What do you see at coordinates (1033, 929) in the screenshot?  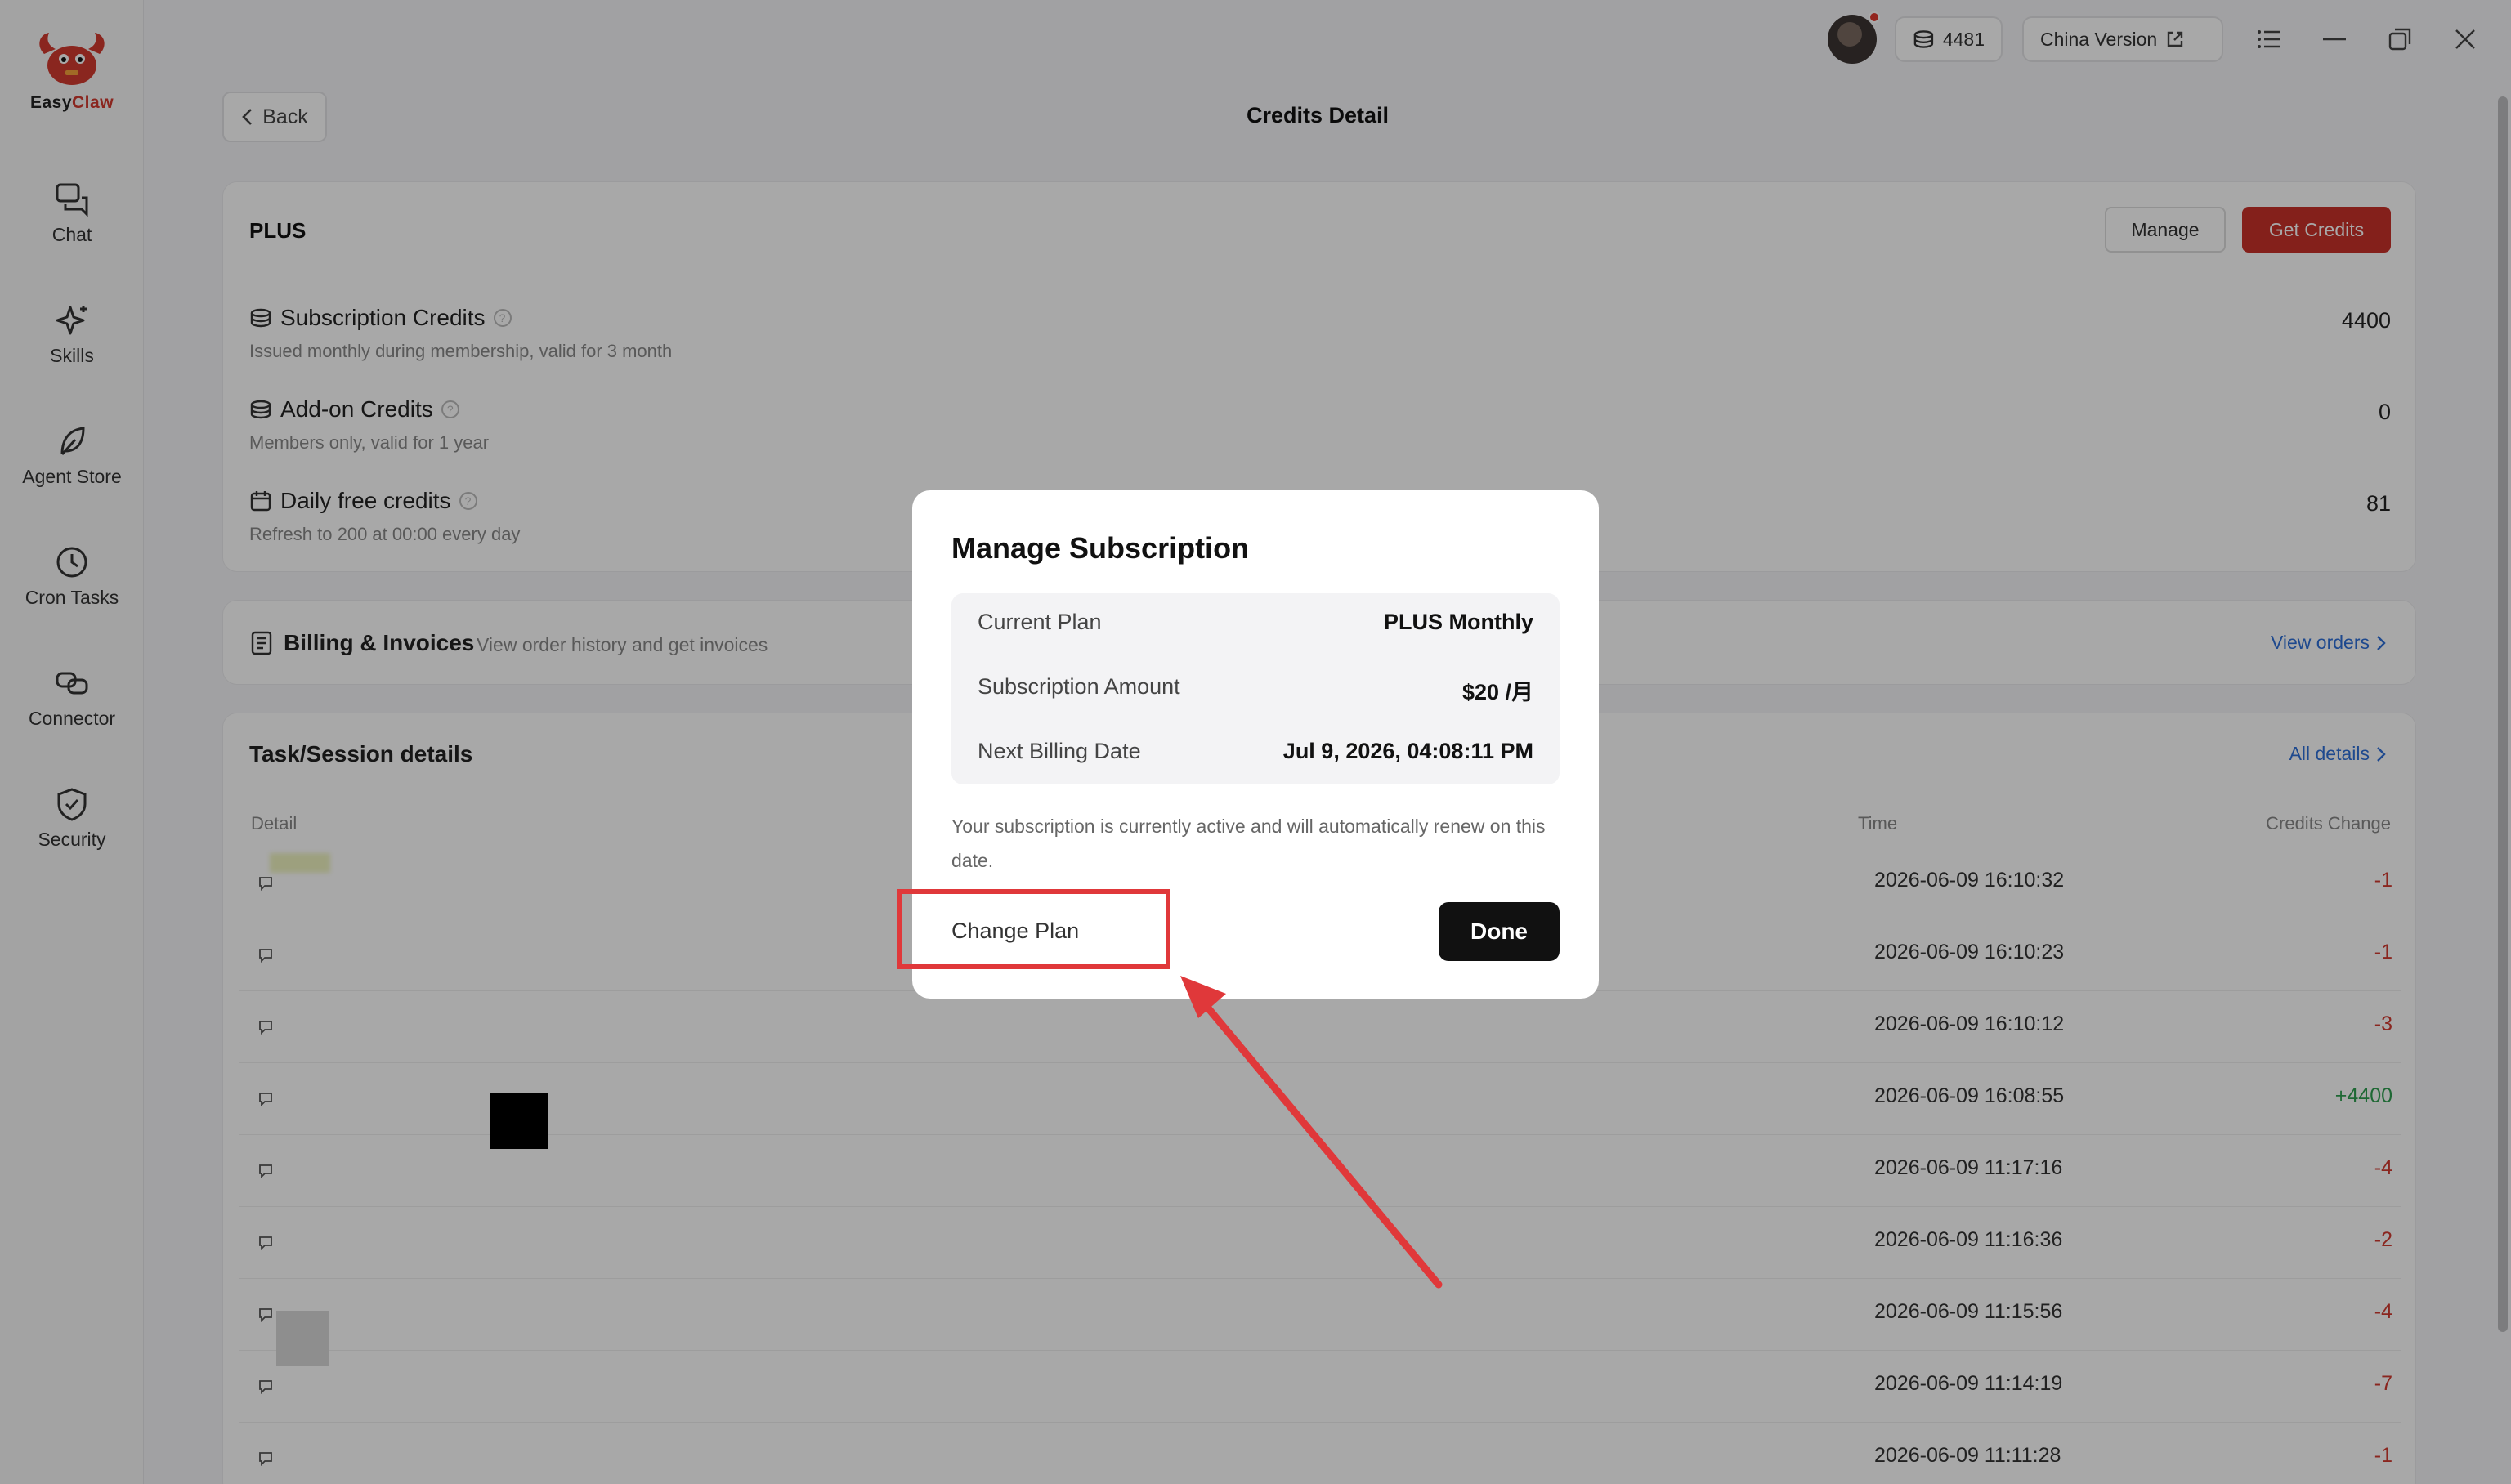 I see `annotation-highlight-box` at bounding box center [1033, 929].